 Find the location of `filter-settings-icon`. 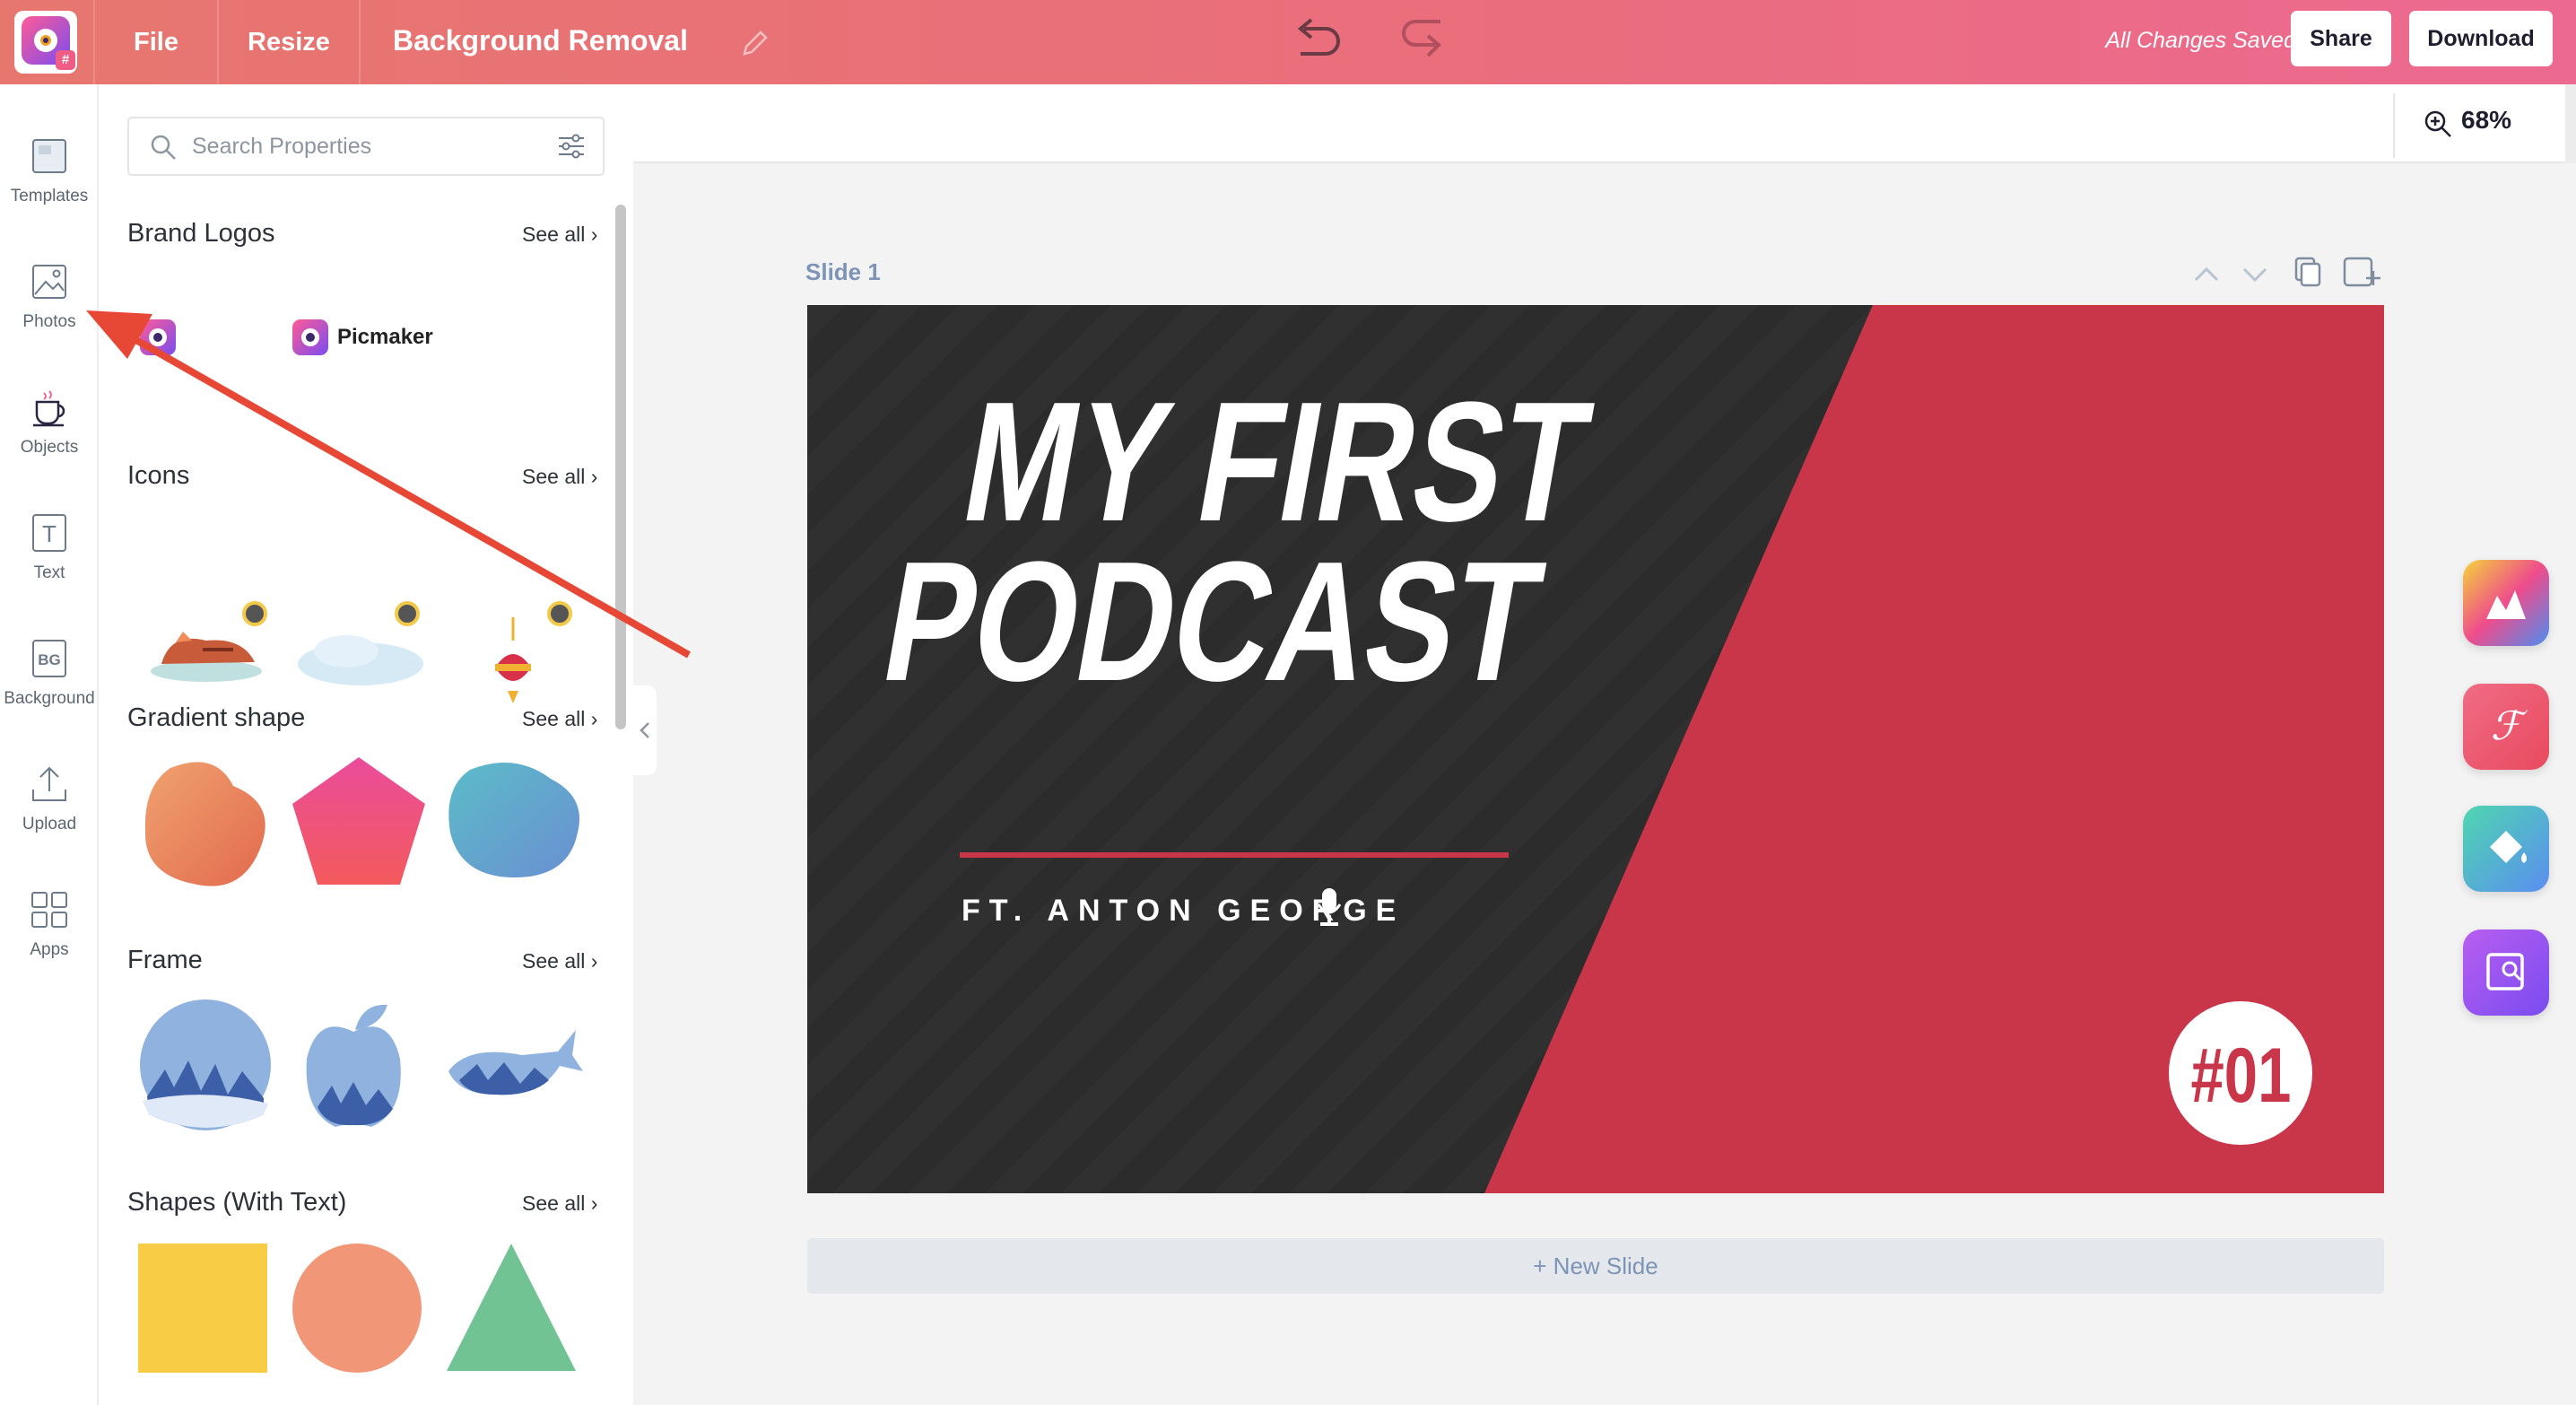

filter-settings-icon is located at coordinates (571, 146).